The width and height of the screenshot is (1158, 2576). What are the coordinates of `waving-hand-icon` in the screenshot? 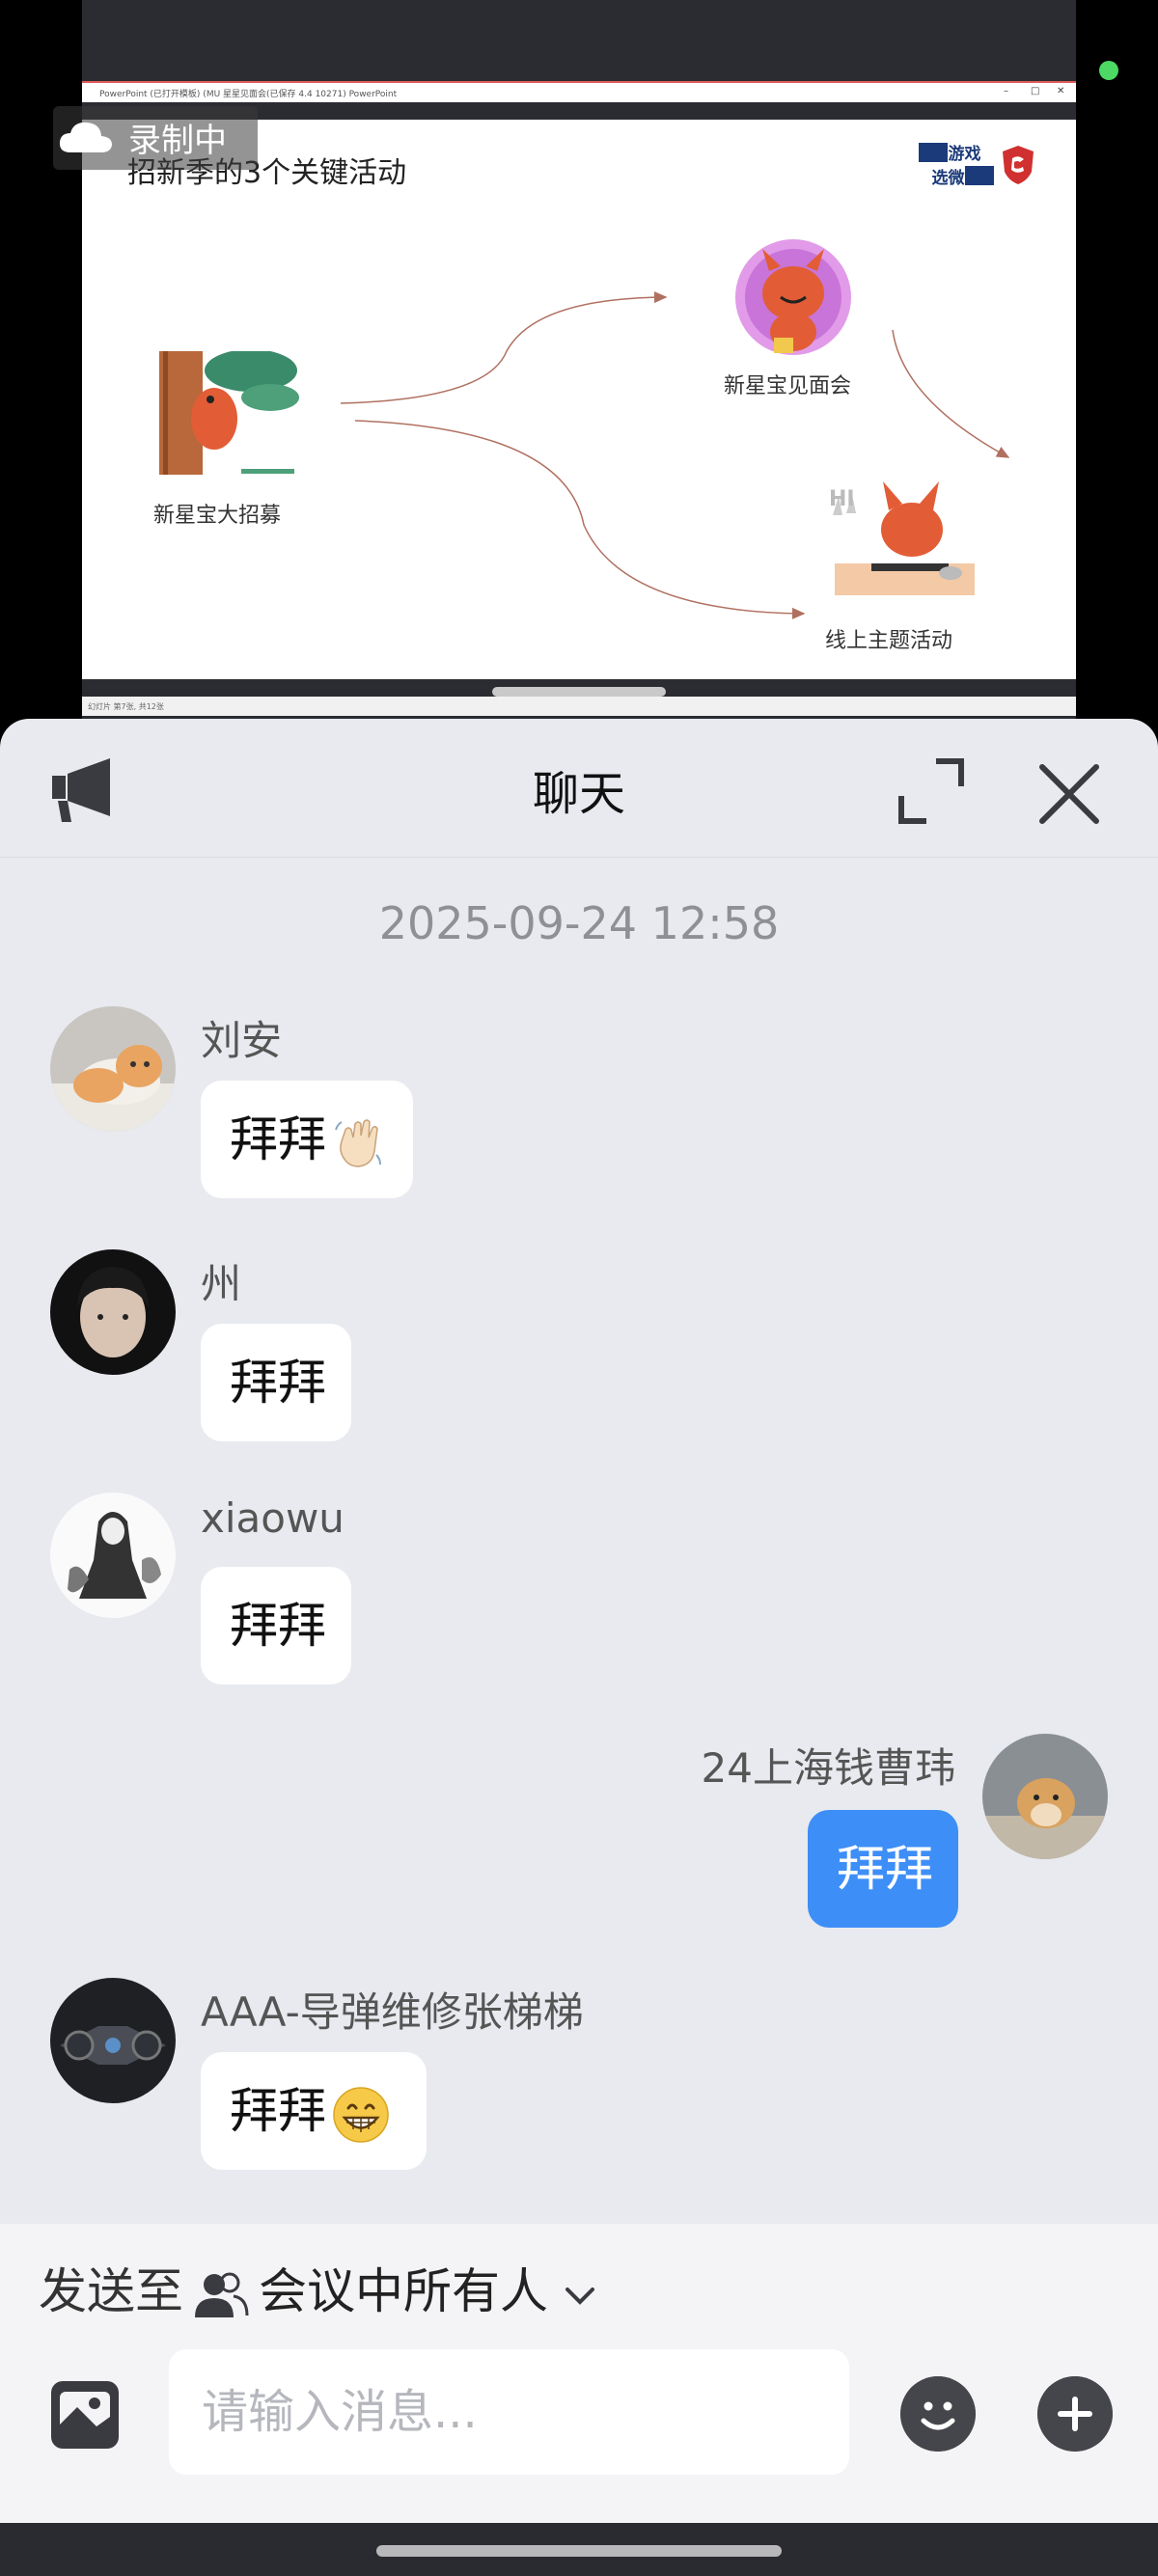 It's located at (358, 1142).